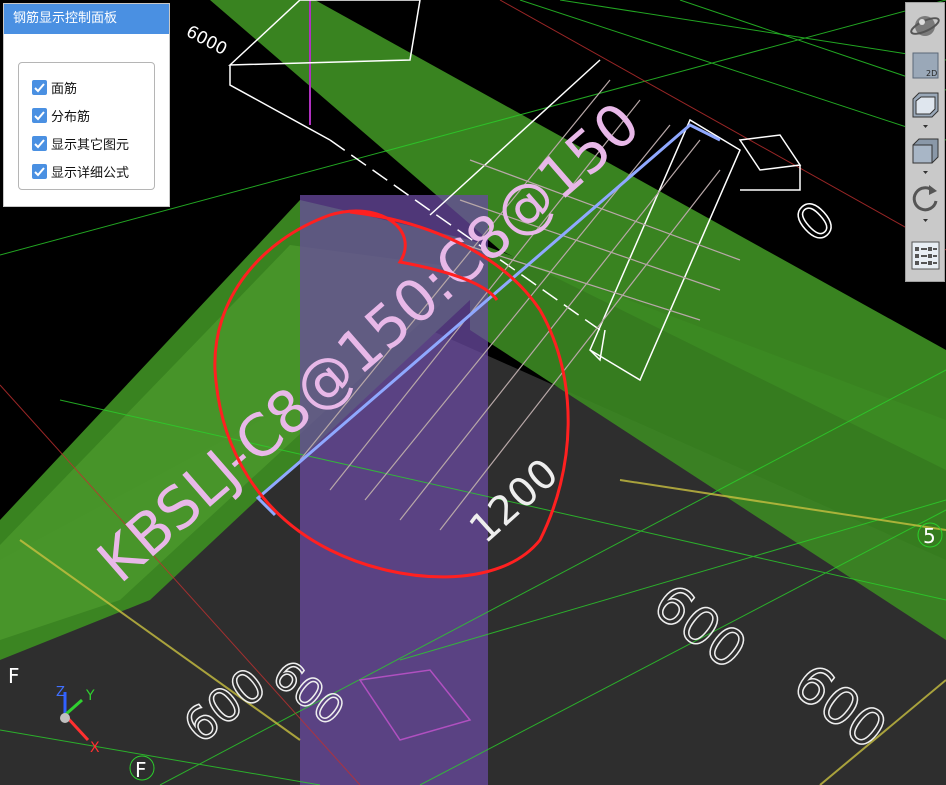 The image size is (946, 785). I want to click on solid-box-button, so click(925, 154).